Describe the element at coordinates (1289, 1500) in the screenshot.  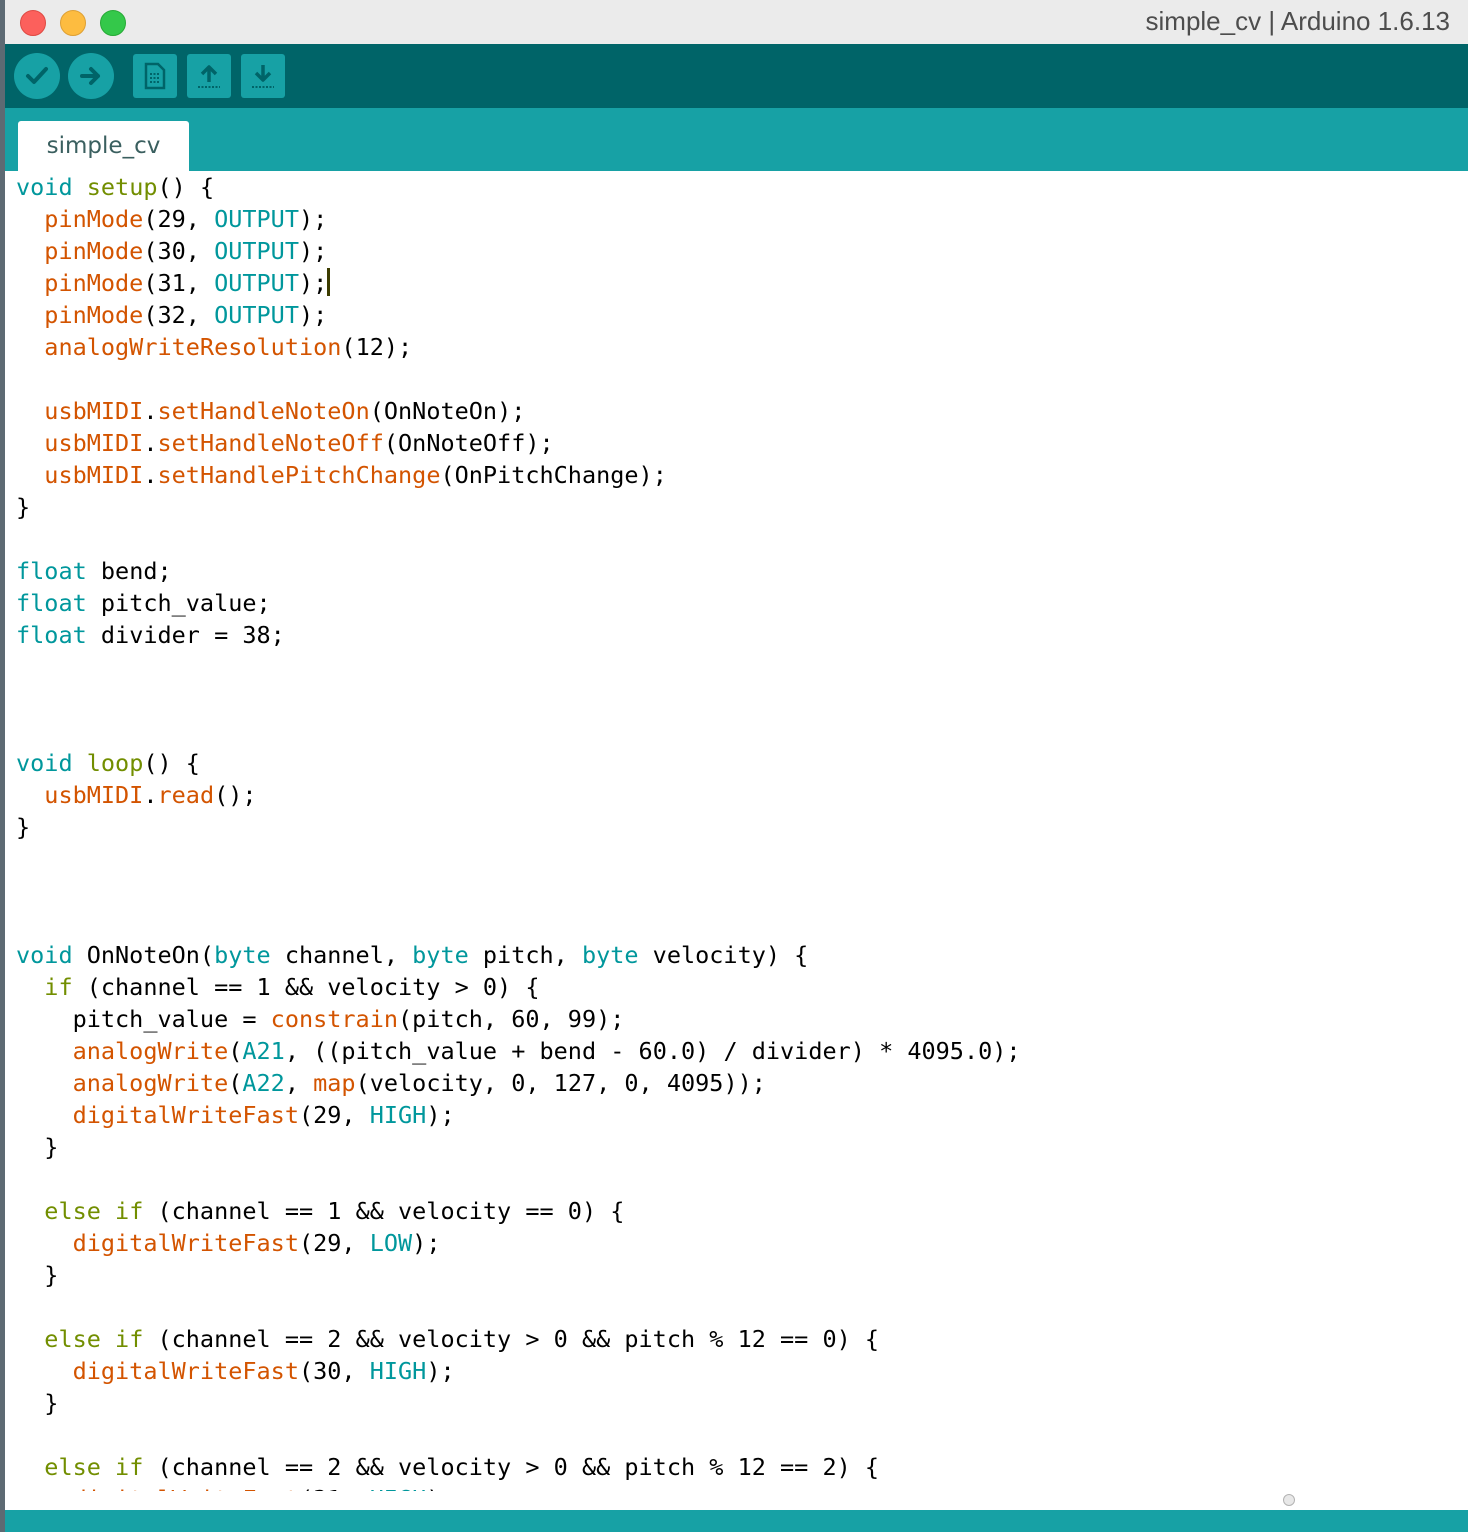
I see `scroll-indicator` at that location.